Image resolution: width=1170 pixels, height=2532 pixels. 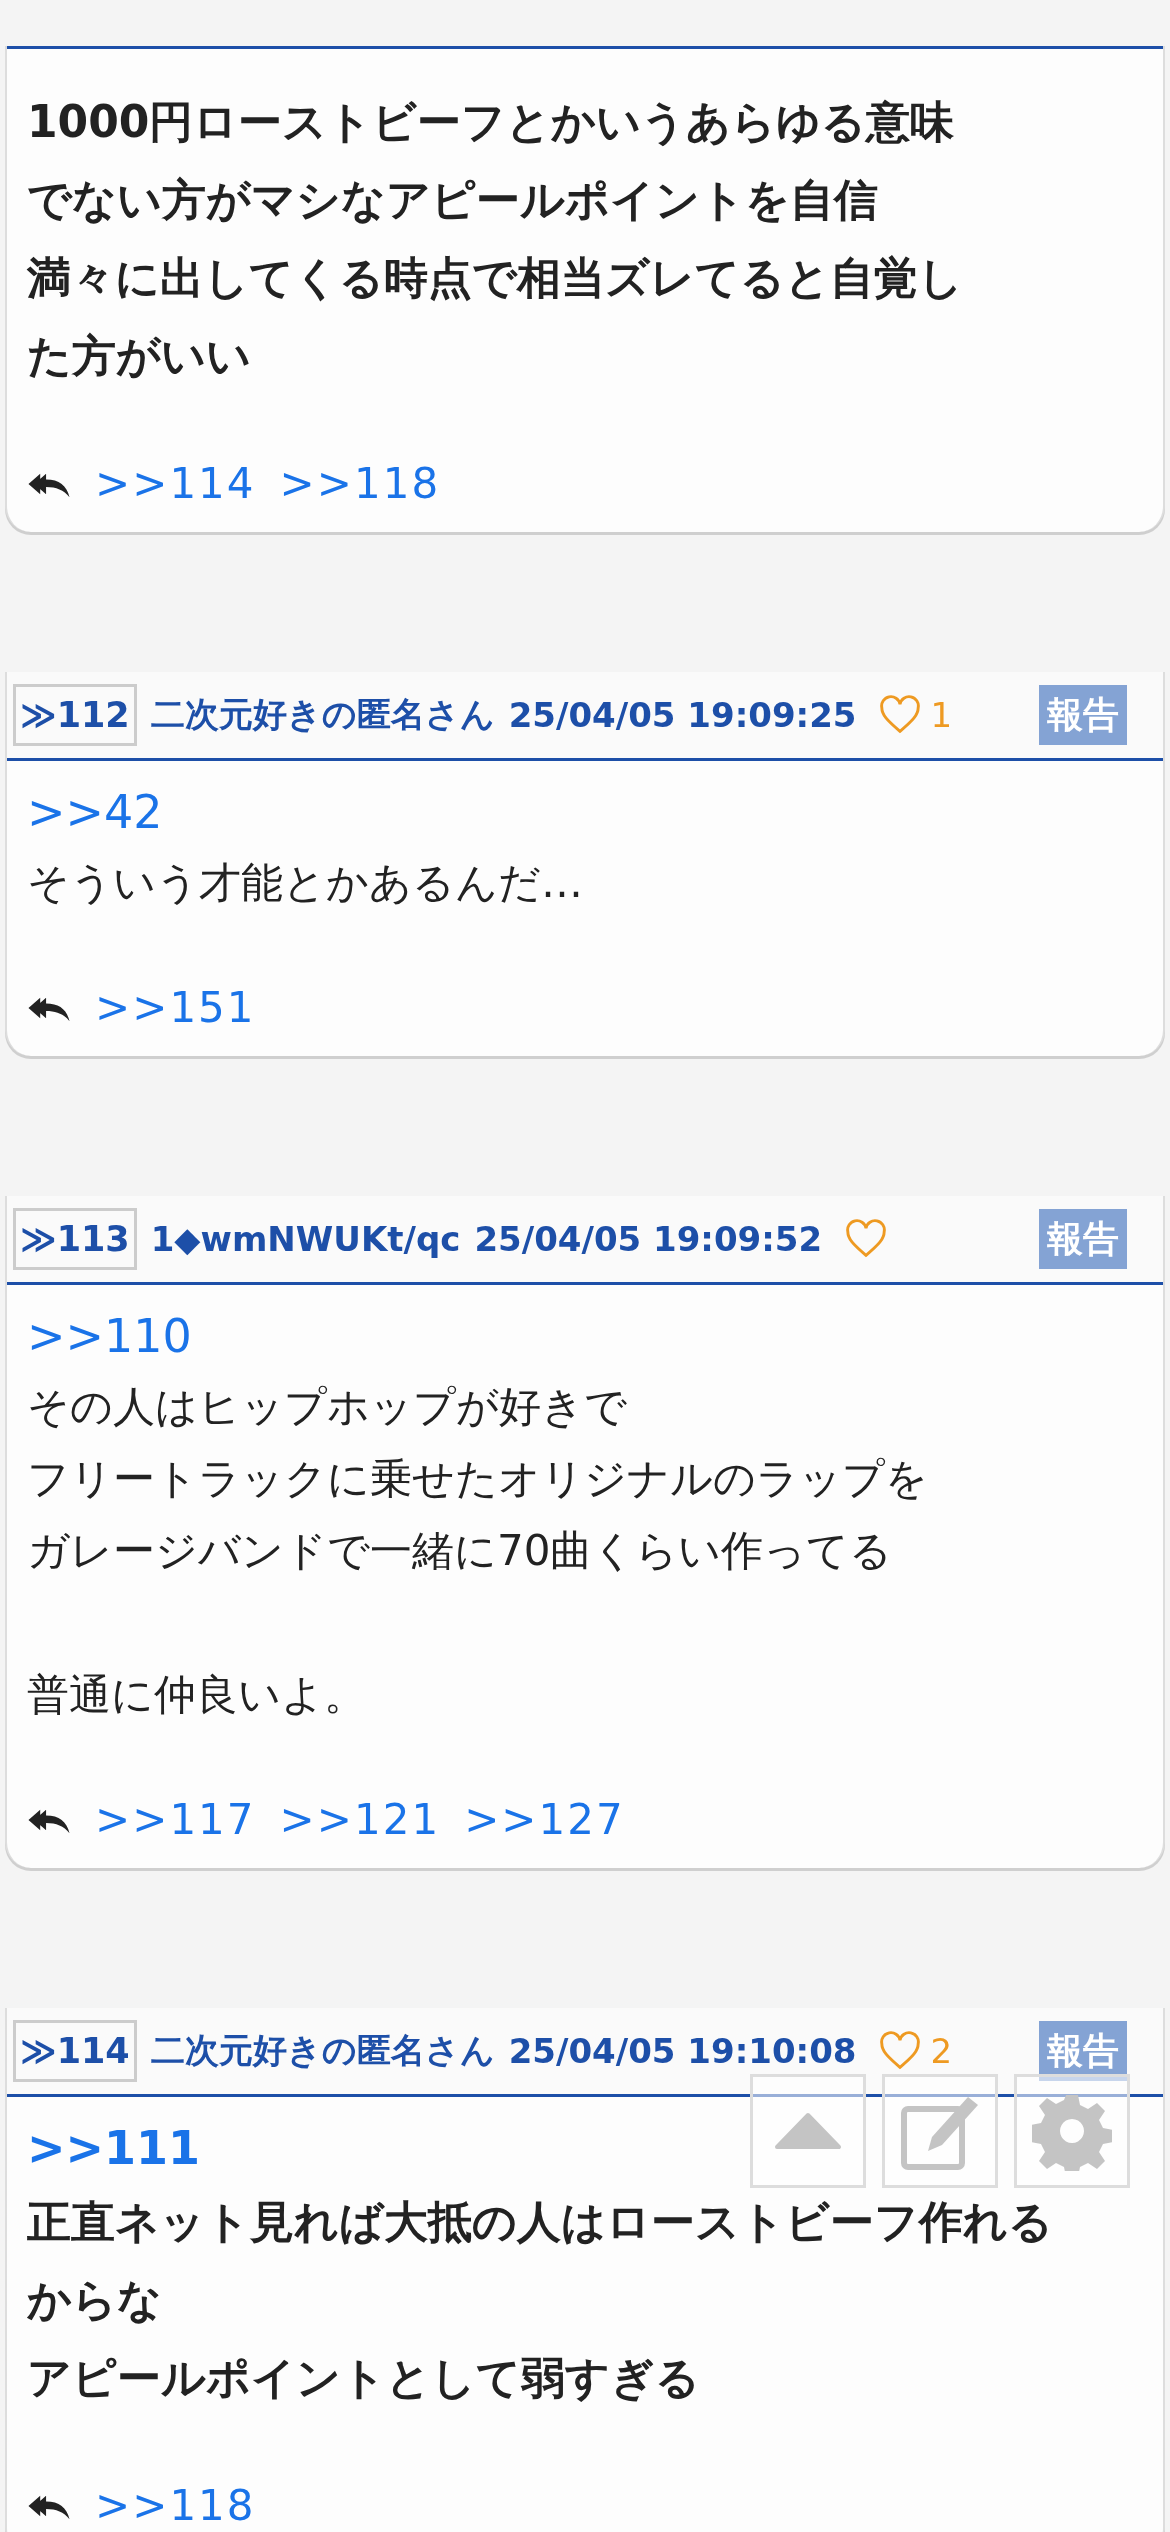 What do you see at coordinates (305, 1239) in the screenshot?
I see `poster-name: 1◆wmNWUKt/qc` at bounding box center [305, 1239].